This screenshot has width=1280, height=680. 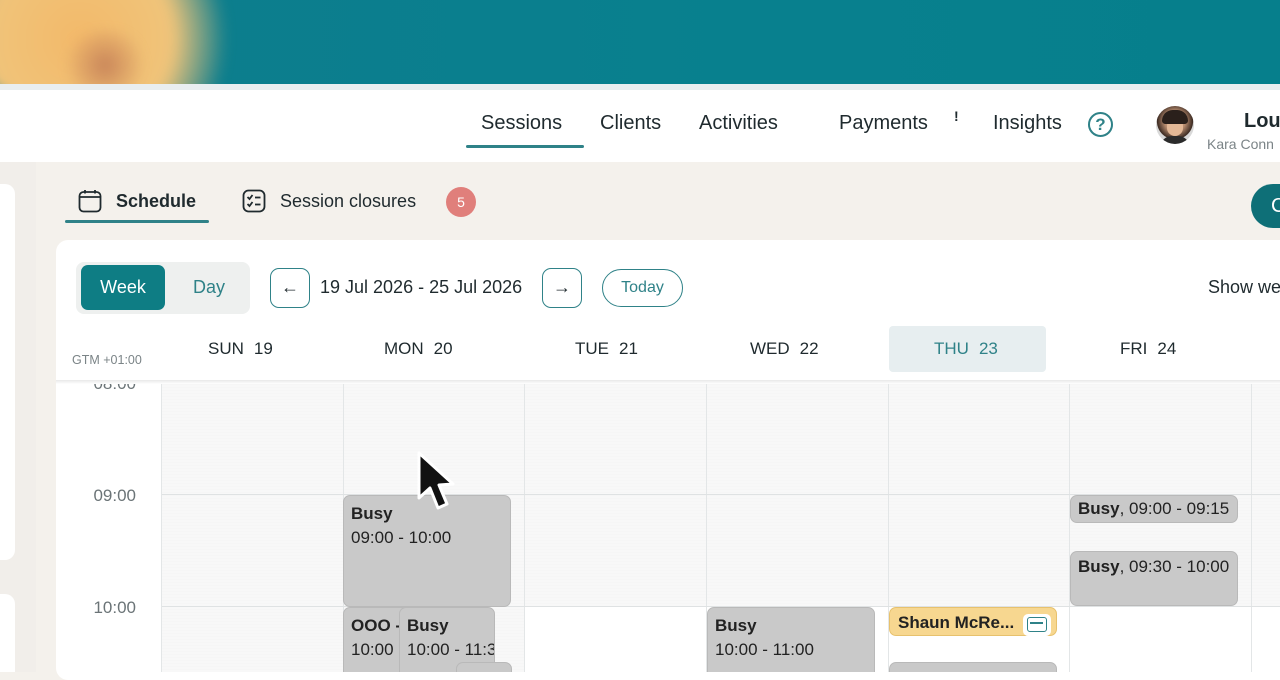 I want to click on day-header-tue: TUE 21, so click(x=606, y=349).